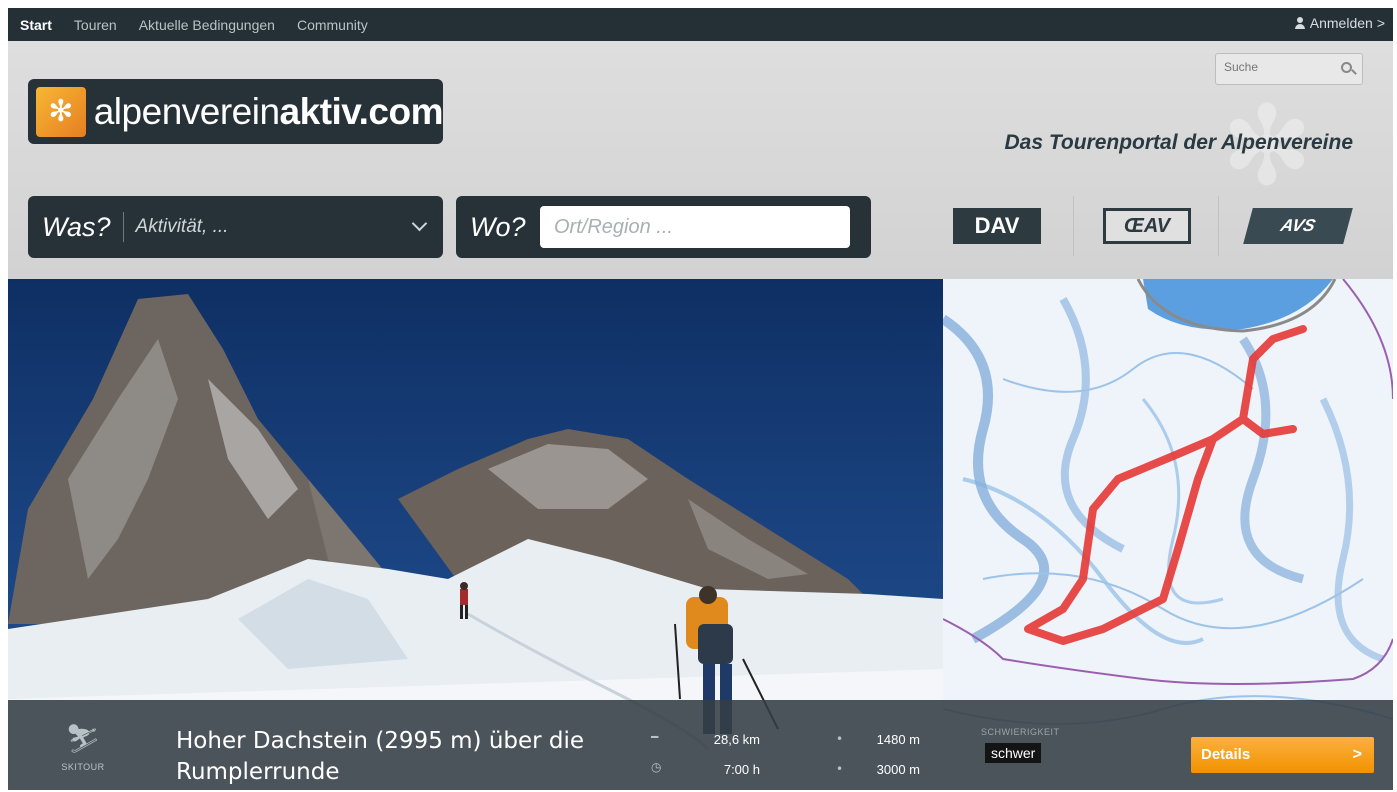  Describe the element at coordinates (1013, 753) in the screenshot. I see `difficulty-badge: schwer` at that location.